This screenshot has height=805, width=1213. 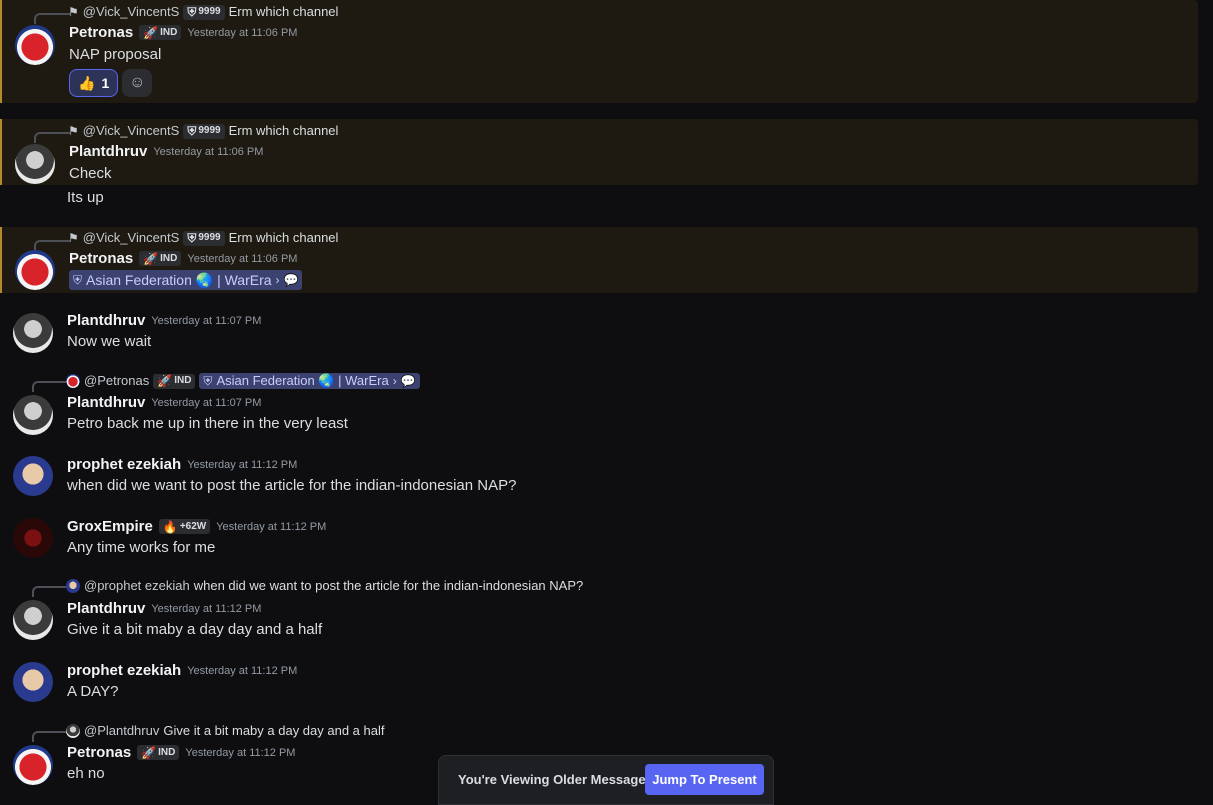 What do you see at coordinates (170, 526) in the screenshot?
I see `fire-icon: 🔥` at bounding box center [170, 526].